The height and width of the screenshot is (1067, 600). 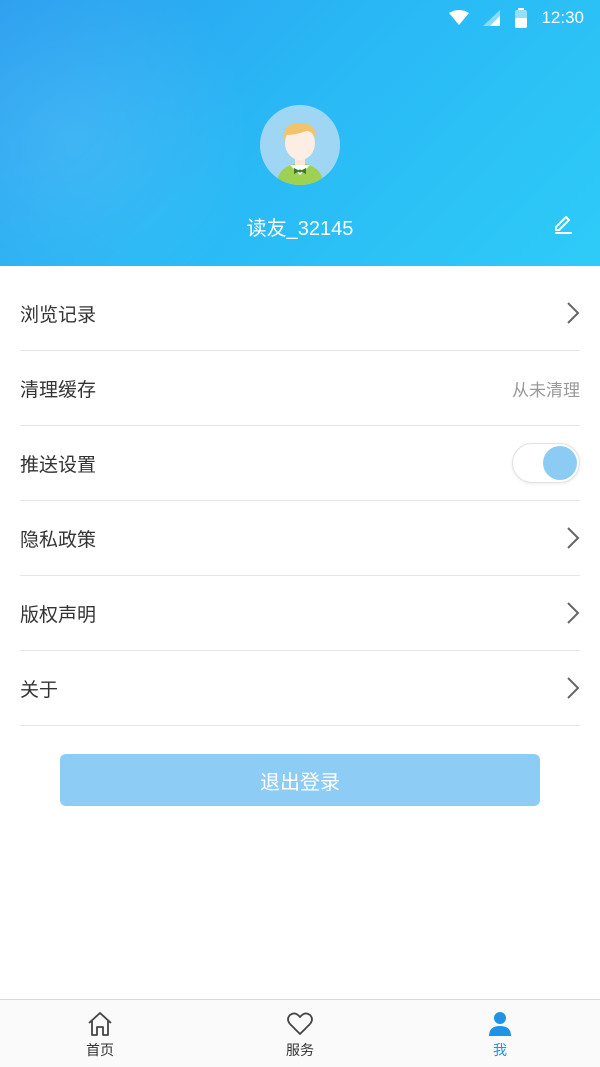 I want to click on cache-status: 从未清理, so click(x=546, y=390).